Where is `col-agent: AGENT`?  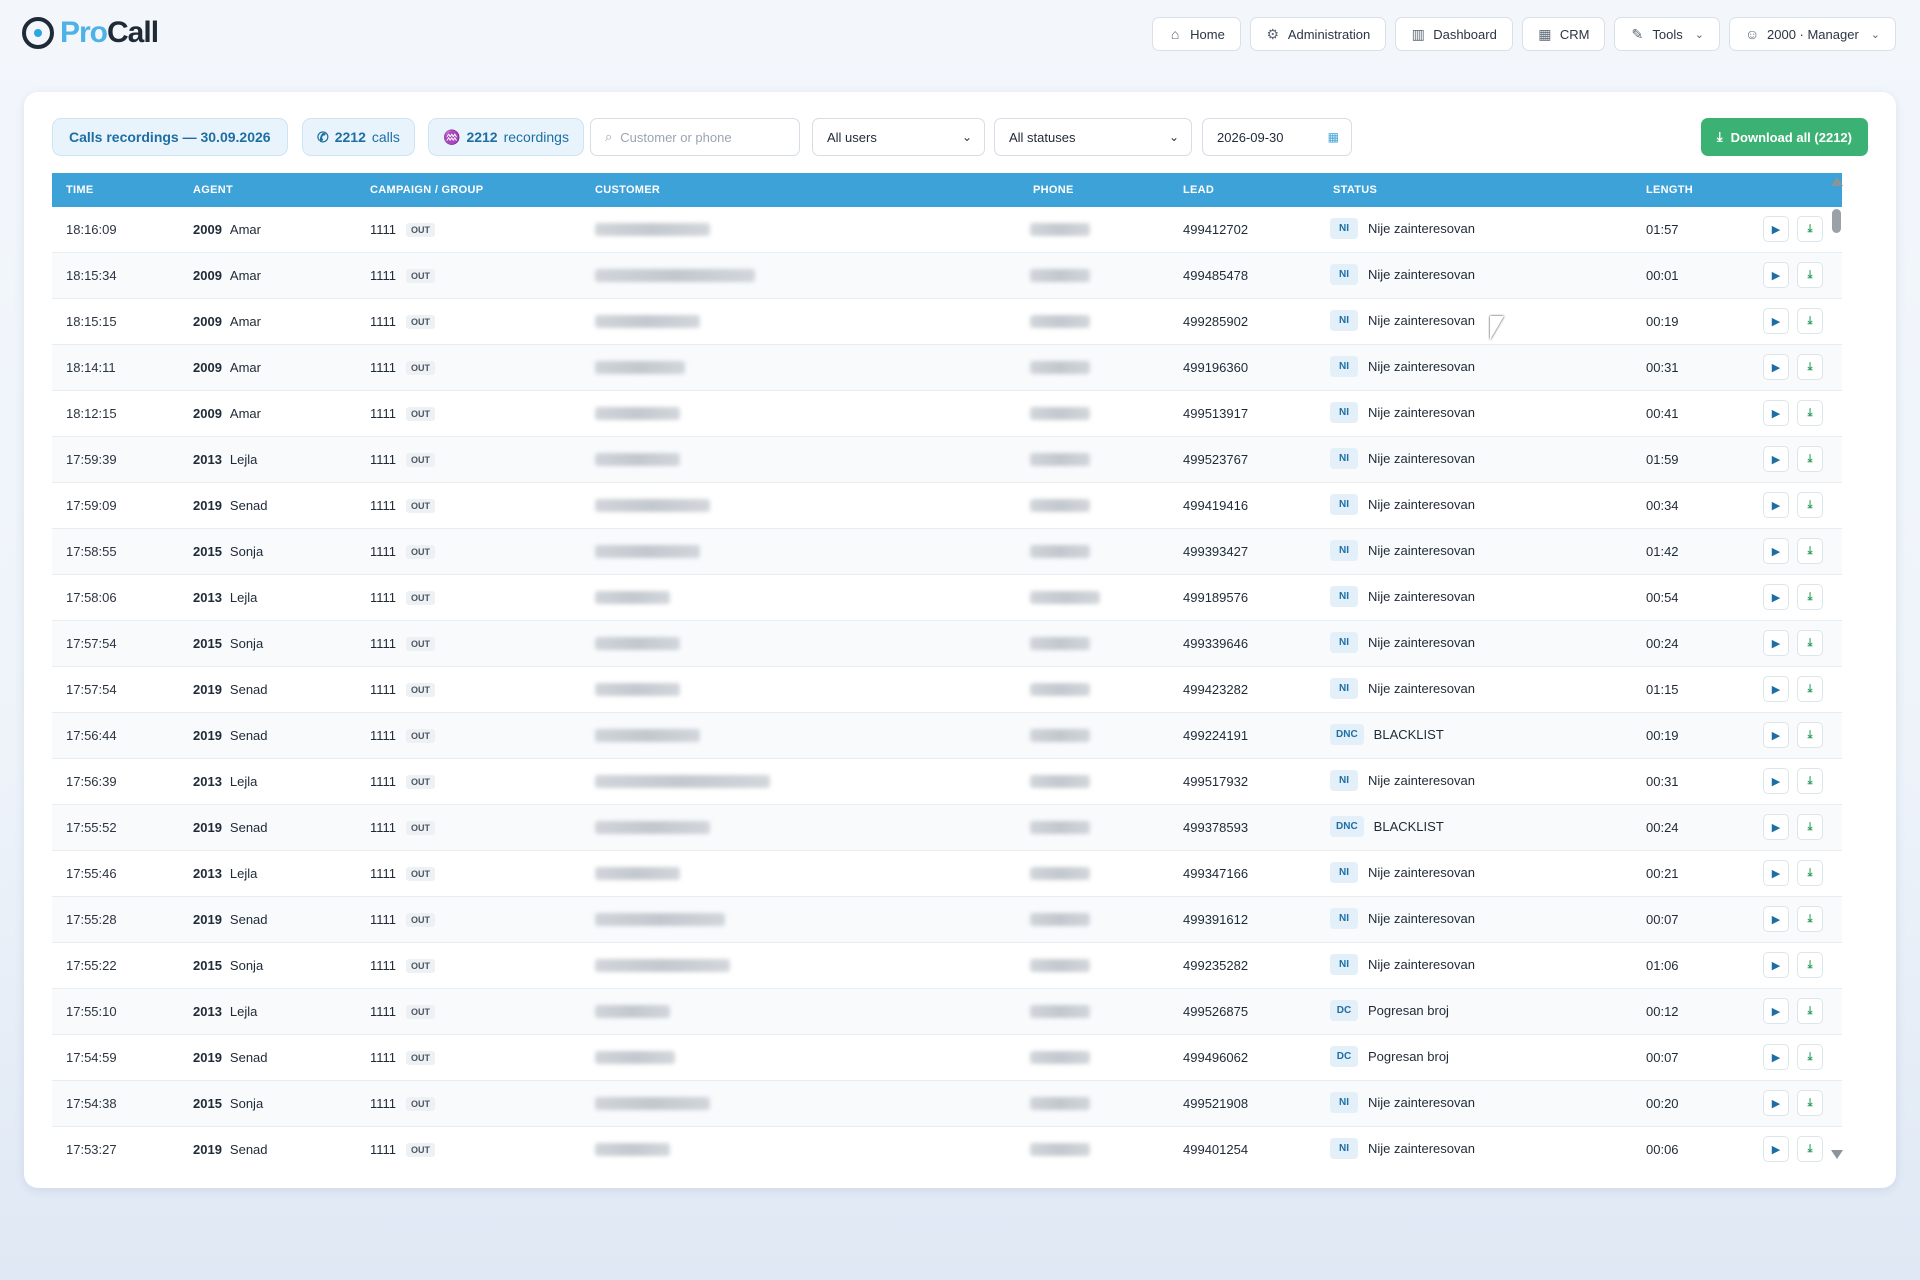 col-agent: AGENT is located at coordinates (213, 190).